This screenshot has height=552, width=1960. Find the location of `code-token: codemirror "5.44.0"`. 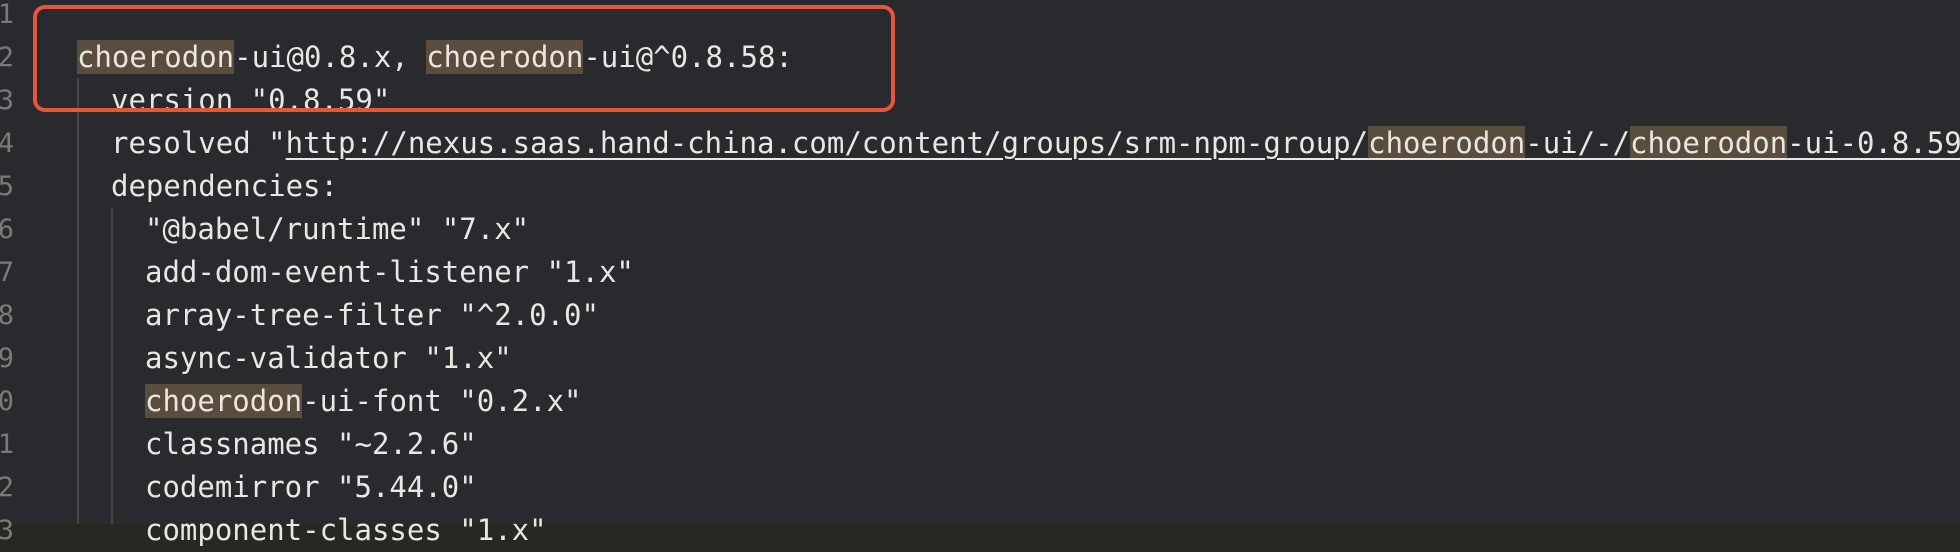

code-token: codemirror "5.44.0" is located at coordinates (311, 487).